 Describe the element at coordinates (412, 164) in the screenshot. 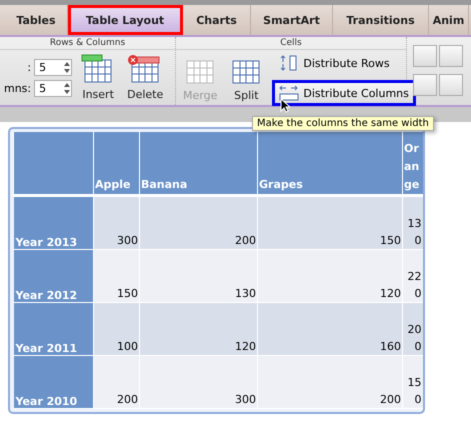

I see `column-header: Orange` at that location.